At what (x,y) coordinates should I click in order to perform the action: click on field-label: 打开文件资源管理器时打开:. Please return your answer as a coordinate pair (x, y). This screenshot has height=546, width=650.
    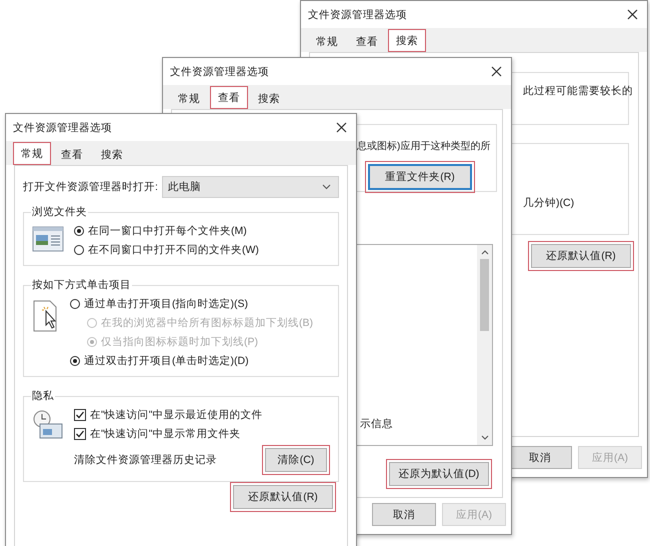
    Looking at the image, I should click on (90, 187).